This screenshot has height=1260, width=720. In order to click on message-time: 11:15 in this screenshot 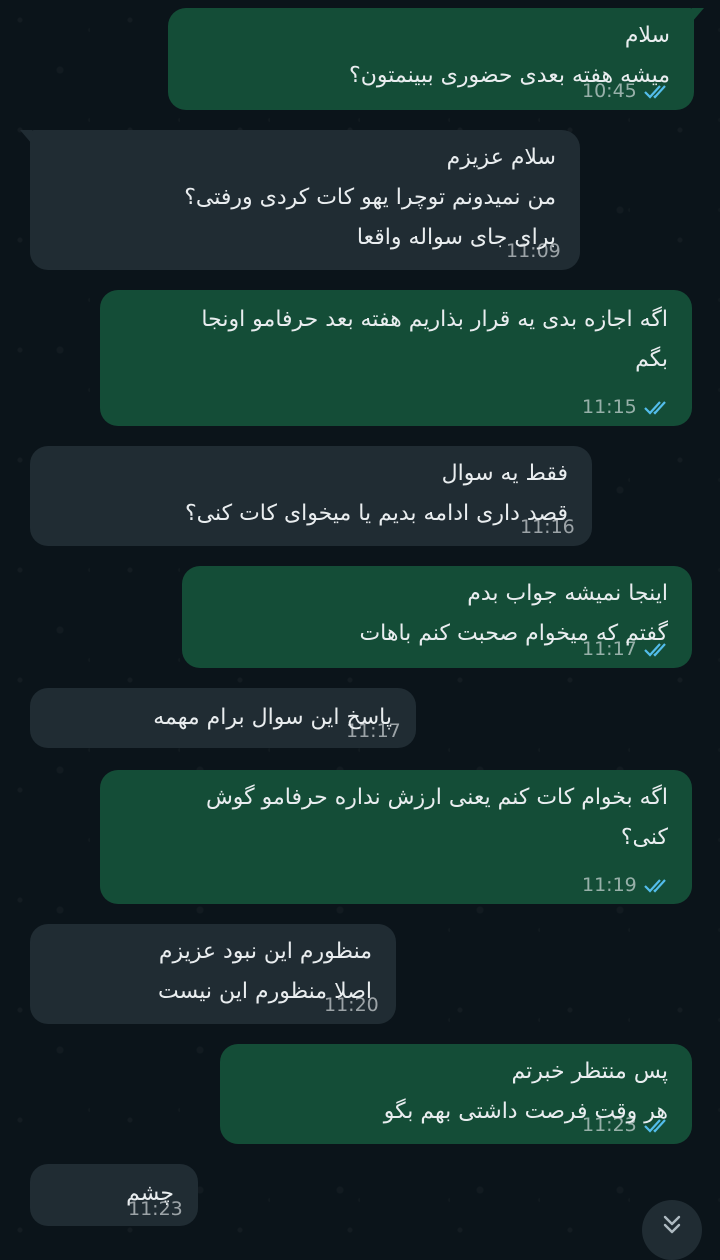, I will do `click(609, 407)`.